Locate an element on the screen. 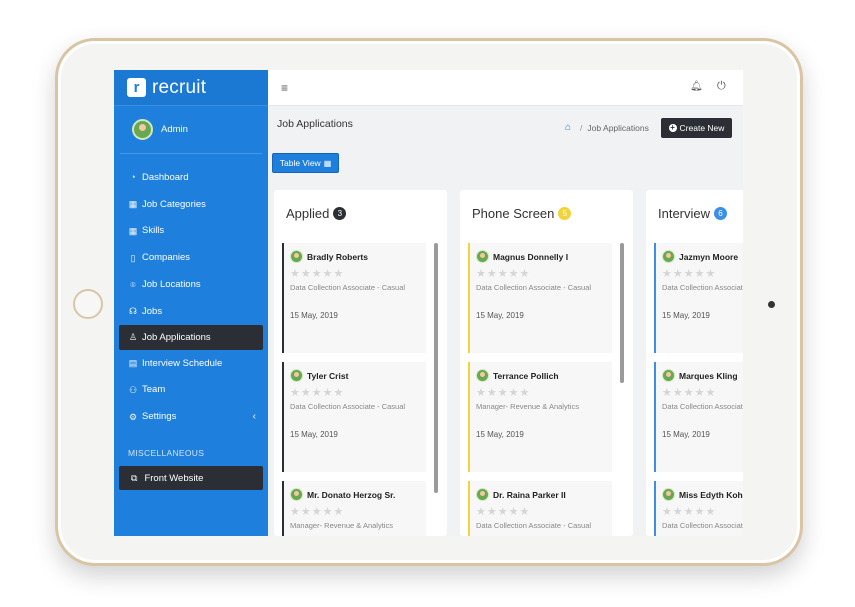  brand: r recruit is located at coordinates (191, 88).